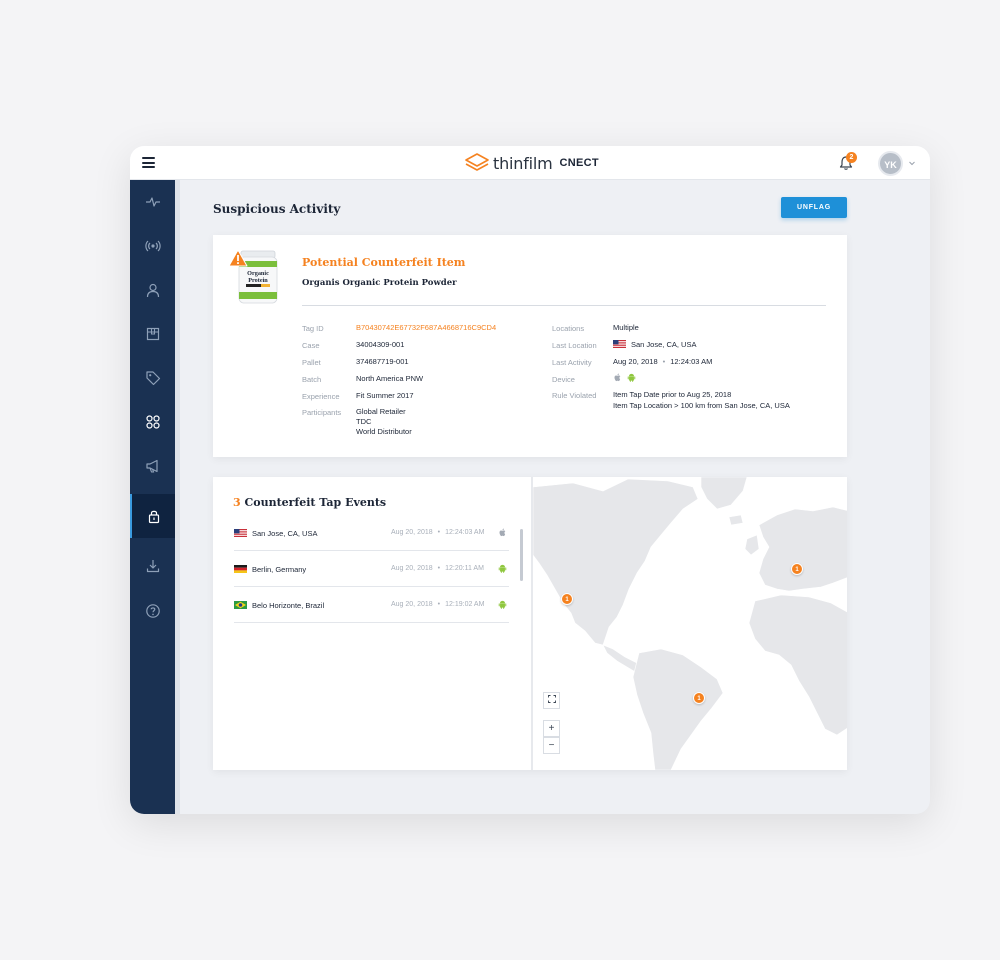 The width and height of the screenshot is (1000, 960). Describe the element at coordinates (279, 569) in the screenshot. I see `event-location-text: Berlin, Germany` at that location.